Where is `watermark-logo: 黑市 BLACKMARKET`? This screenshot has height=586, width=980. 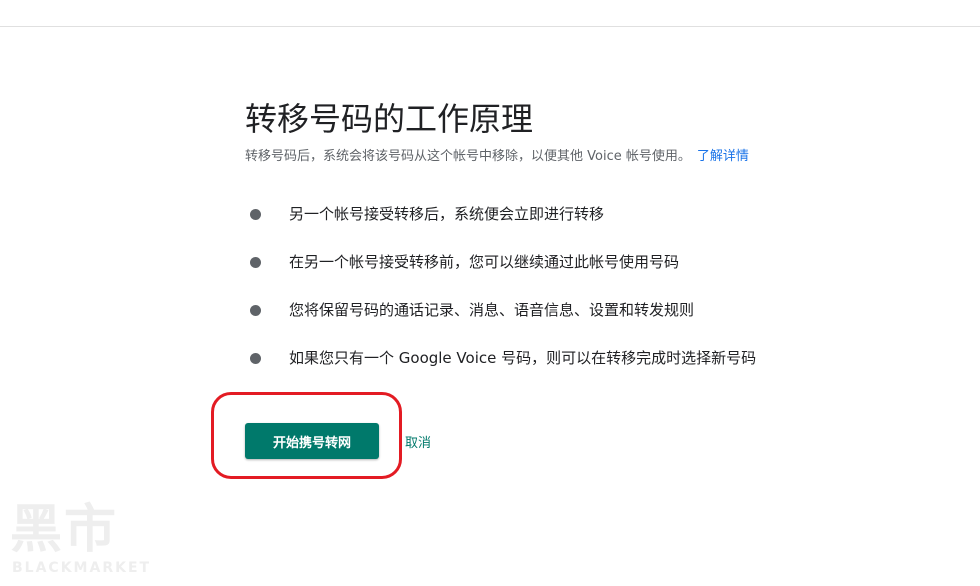
watermark-logo: 黑市 BLACKMARKET is located at coordinates (79, 540).